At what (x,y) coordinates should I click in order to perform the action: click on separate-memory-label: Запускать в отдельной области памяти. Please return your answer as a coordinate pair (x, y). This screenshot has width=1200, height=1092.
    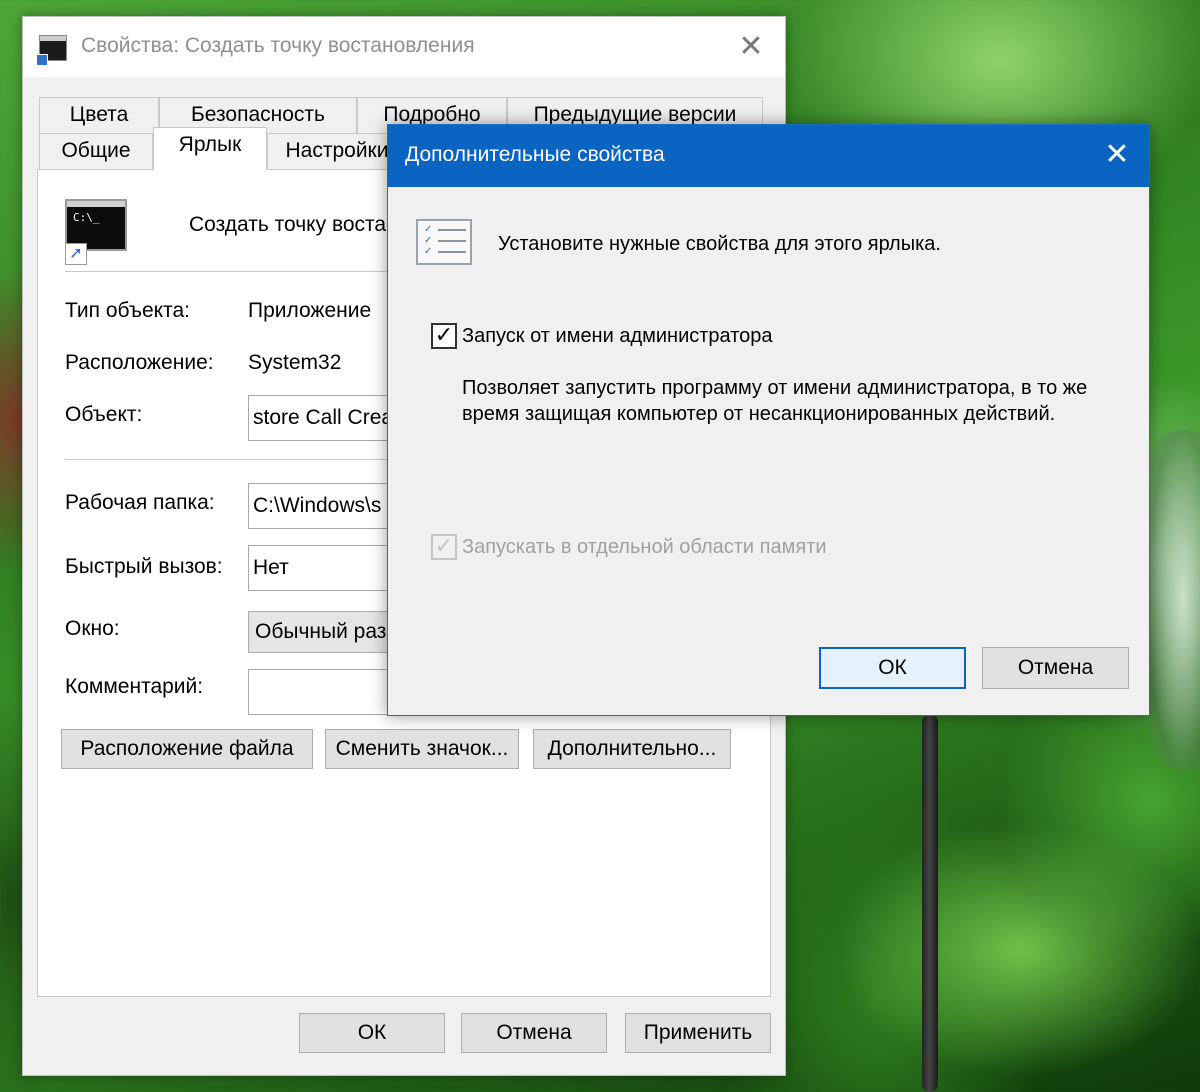
    Looking at the image, I should click on (644, 547).